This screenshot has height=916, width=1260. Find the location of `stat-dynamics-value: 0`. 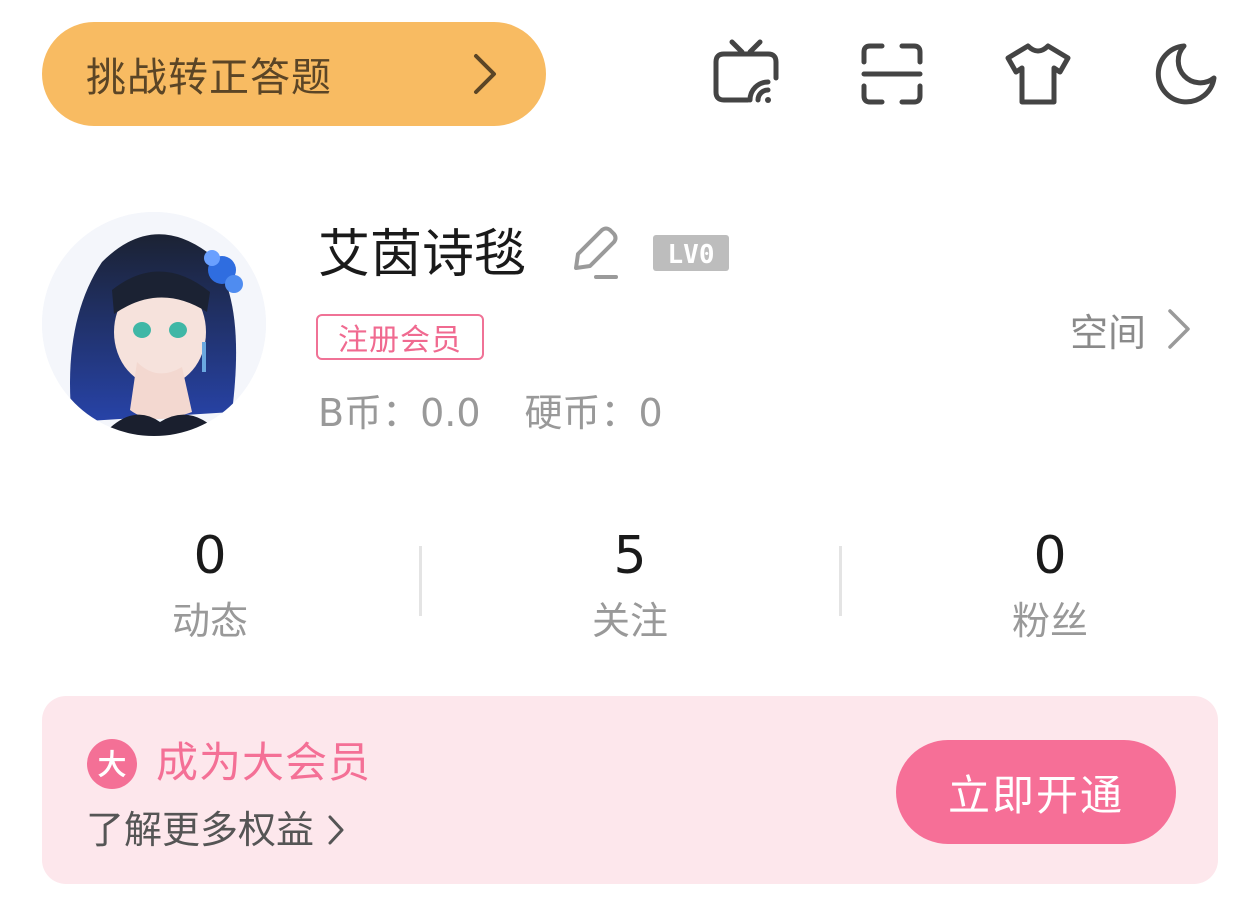

stat-dynamics-value: 0 is located at coordinates (210, 556).